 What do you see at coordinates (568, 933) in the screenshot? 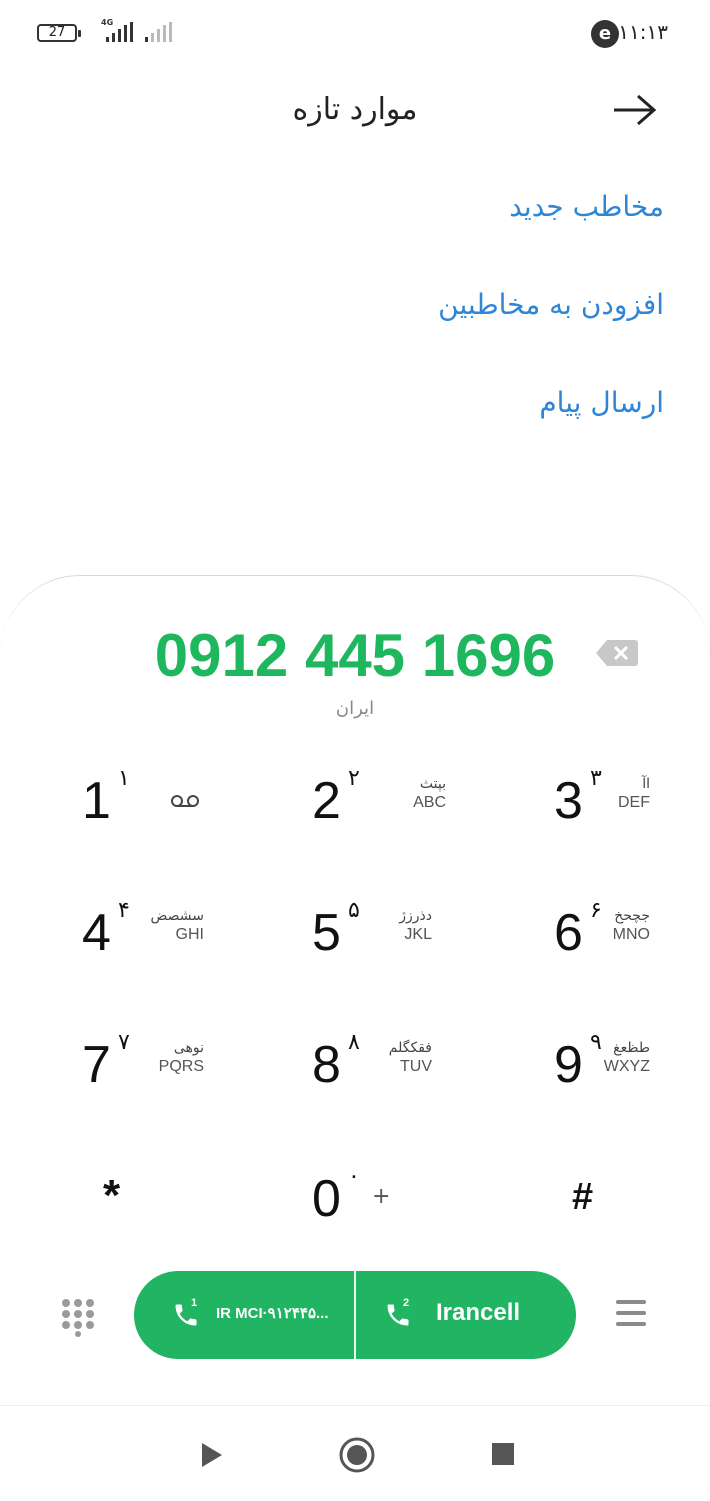
I see `key-digit: 6` at bounding box center [568, 933].